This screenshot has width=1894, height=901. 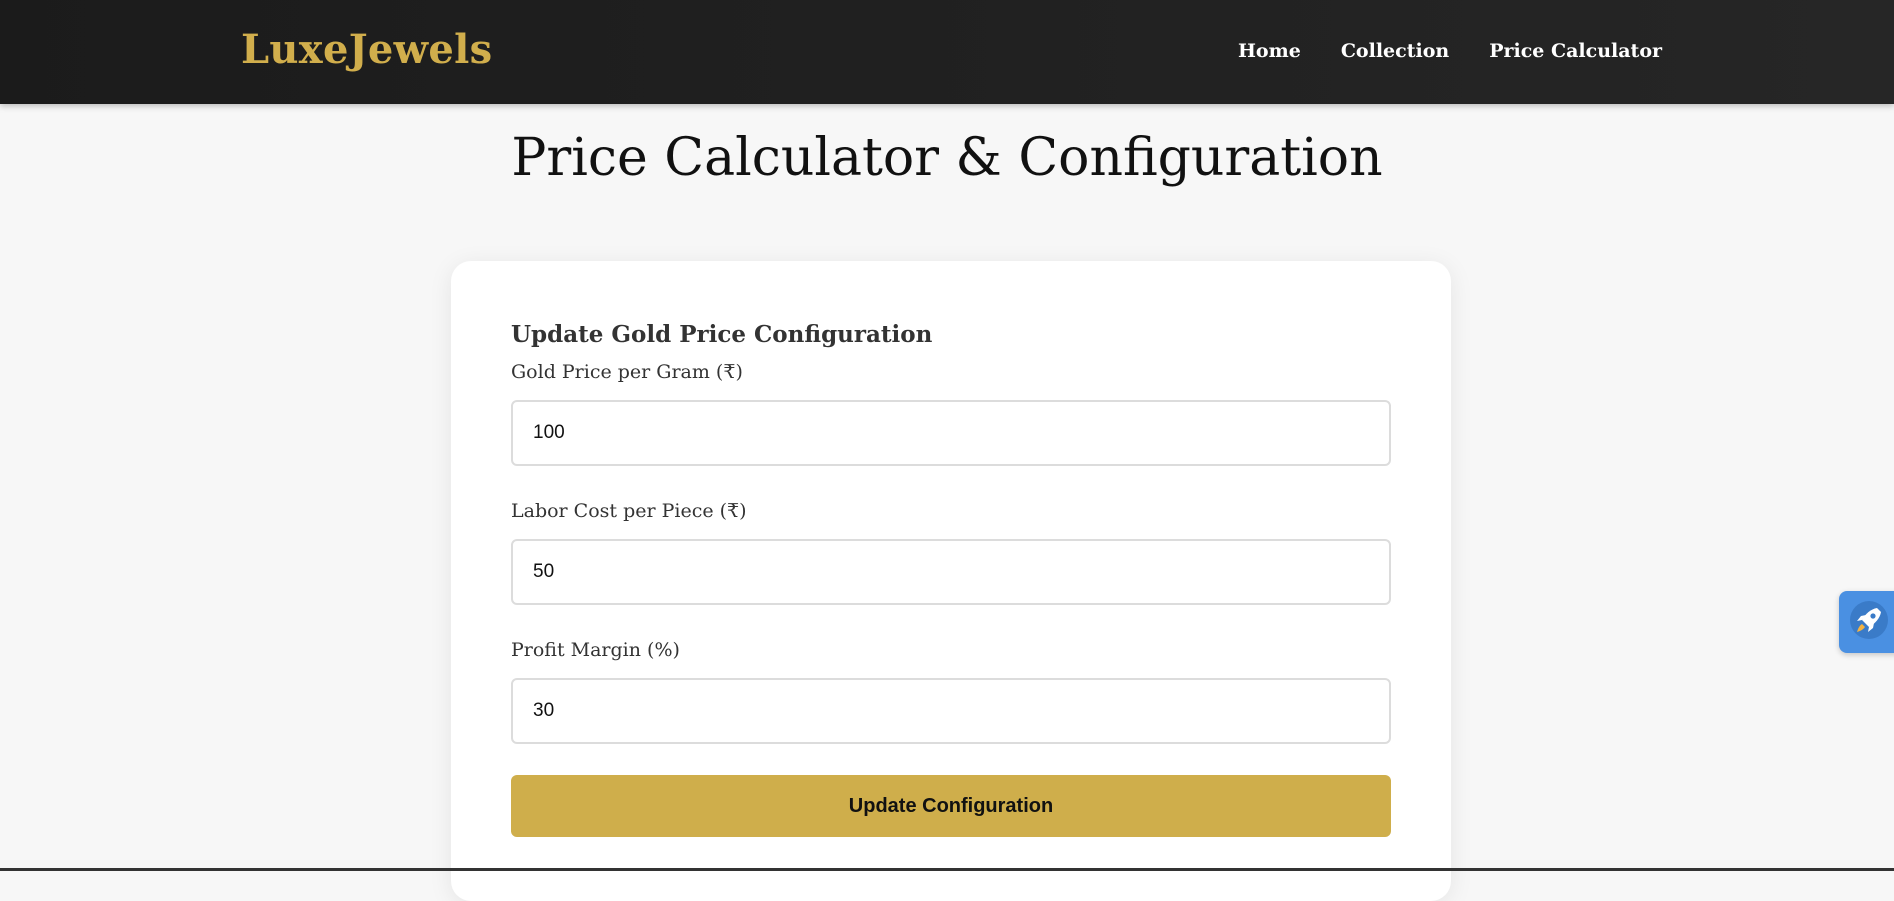 I want to click on profit-margin-label: Profit Margin (%), so click(x=595, y=650).